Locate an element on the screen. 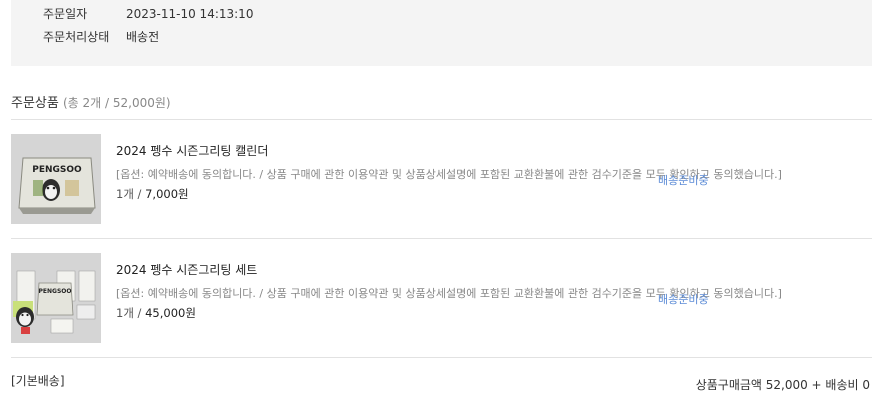 The width and height of the screenshot is (872, 402). products-summary: (총 2개 / 52,000원) is located at coordinates (116, 103).